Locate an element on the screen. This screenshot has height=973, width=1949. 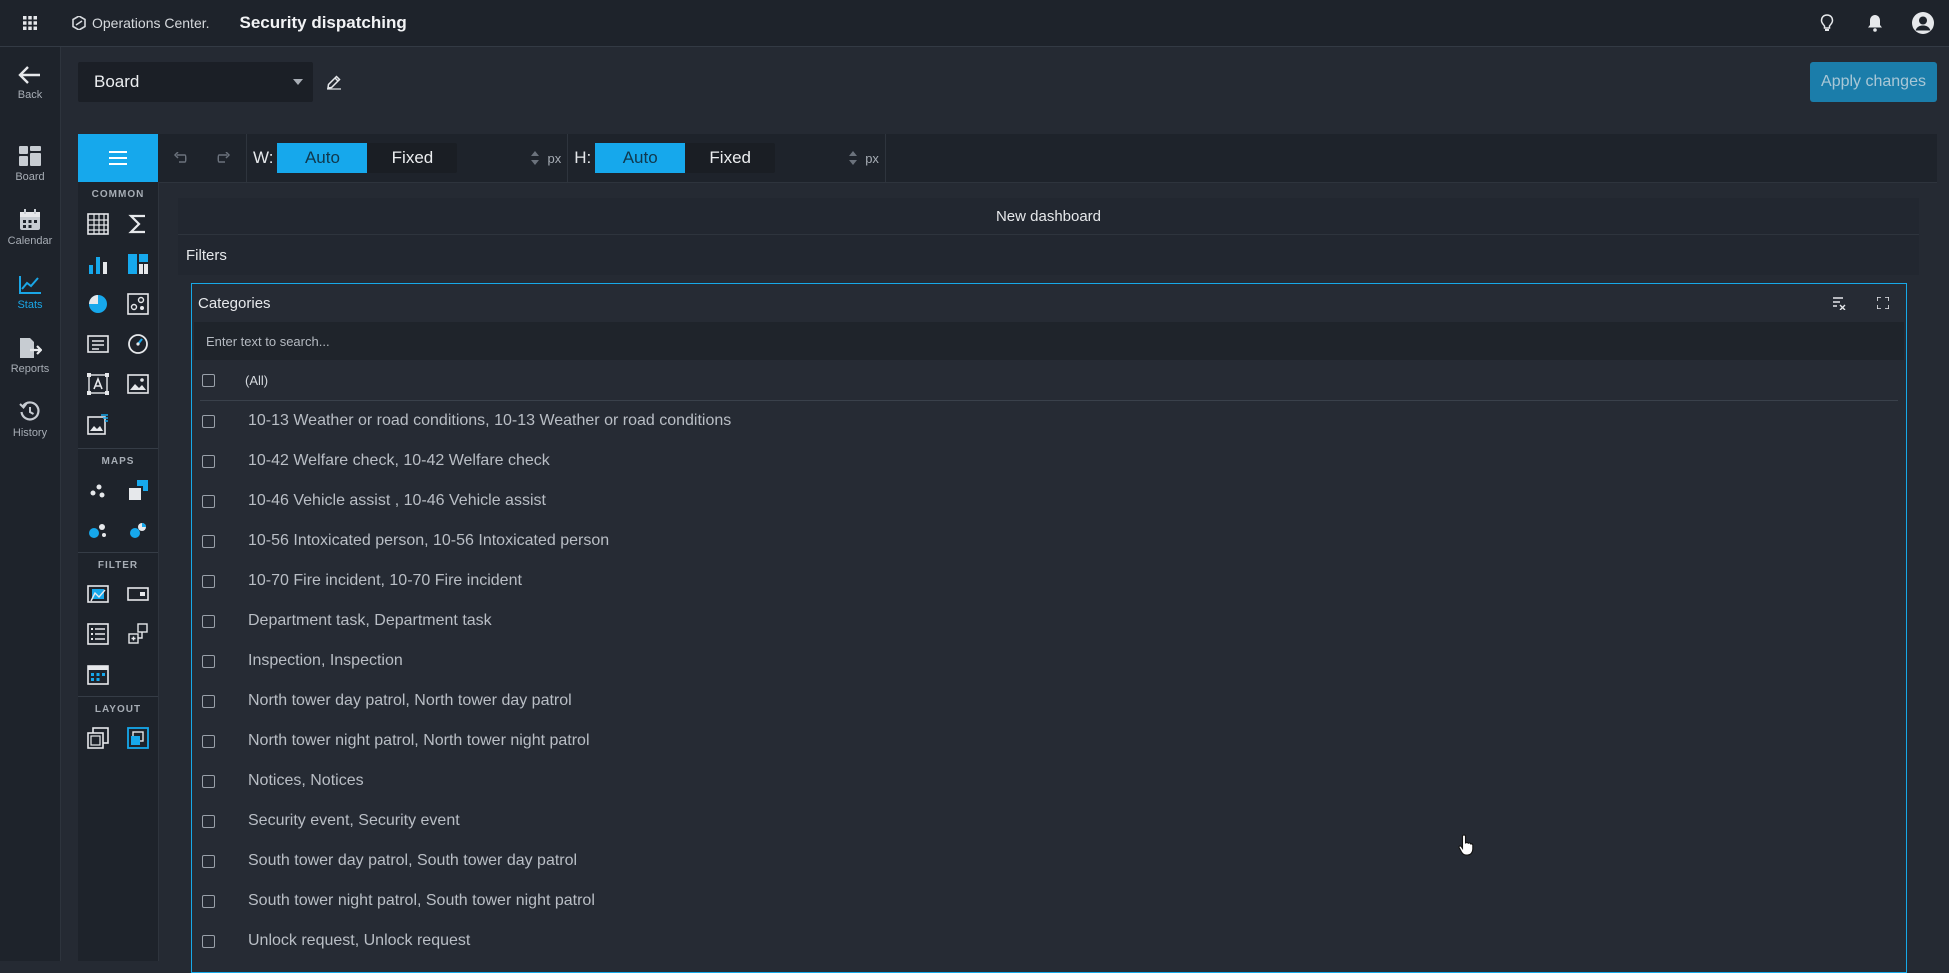
list-item-label: Inspection, Inspection is located at coordinates (325, 660).